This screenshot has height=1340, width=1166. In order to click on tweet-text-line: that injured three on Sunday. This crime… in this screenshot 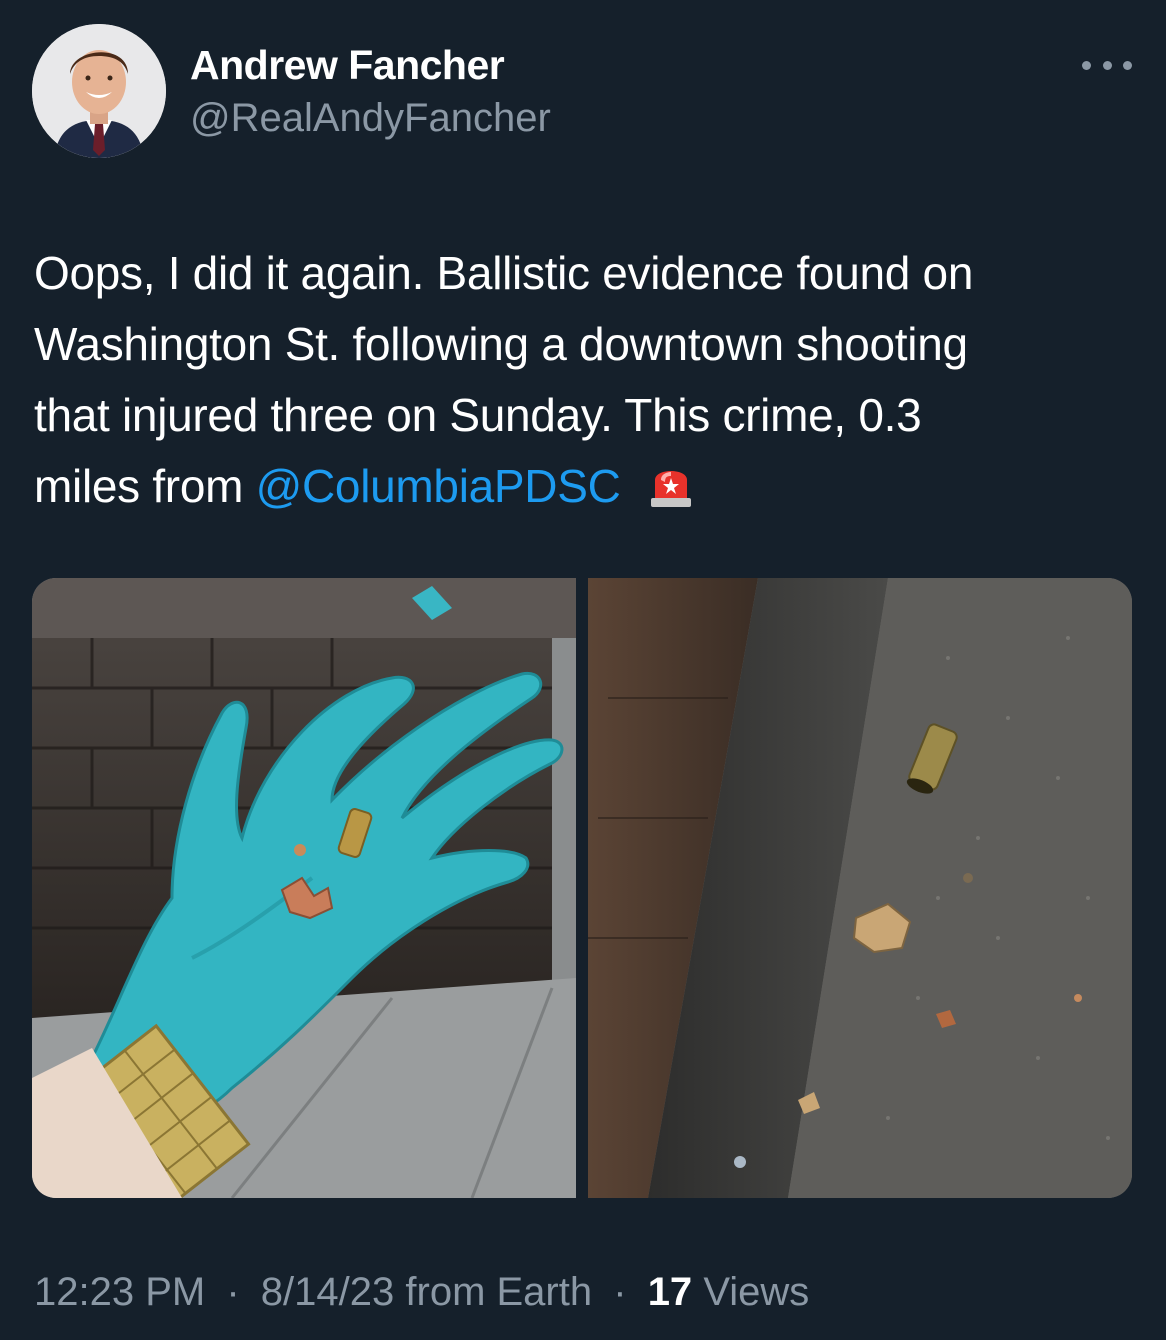, I will do `click(478, 415)`.